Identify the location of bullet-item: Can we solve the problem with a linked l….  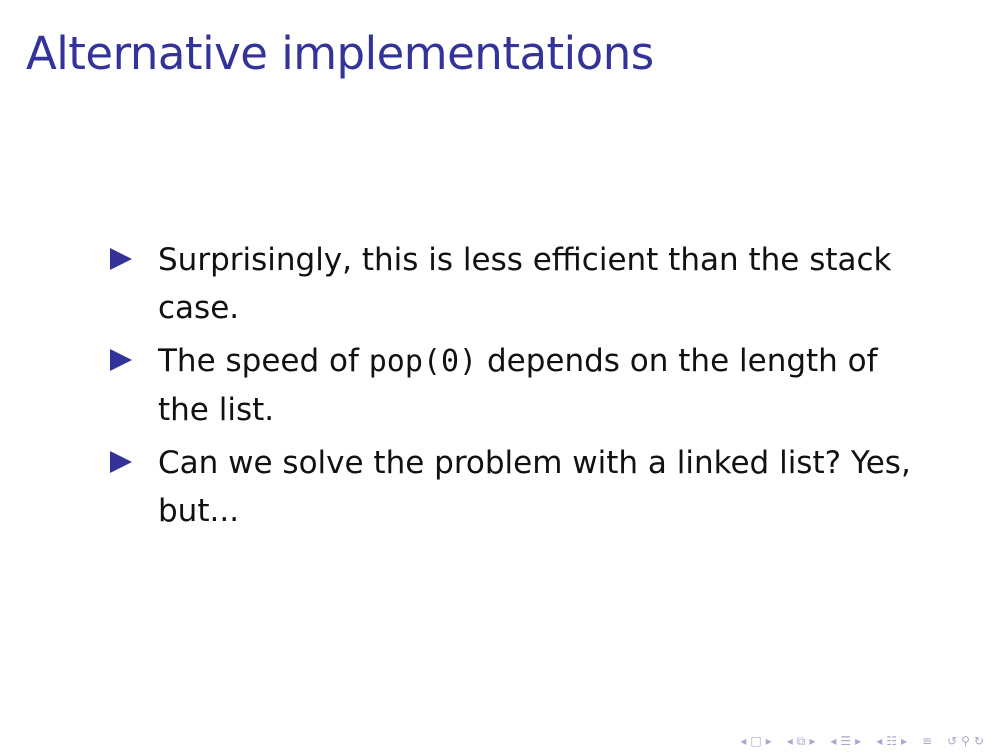
(518, 487).